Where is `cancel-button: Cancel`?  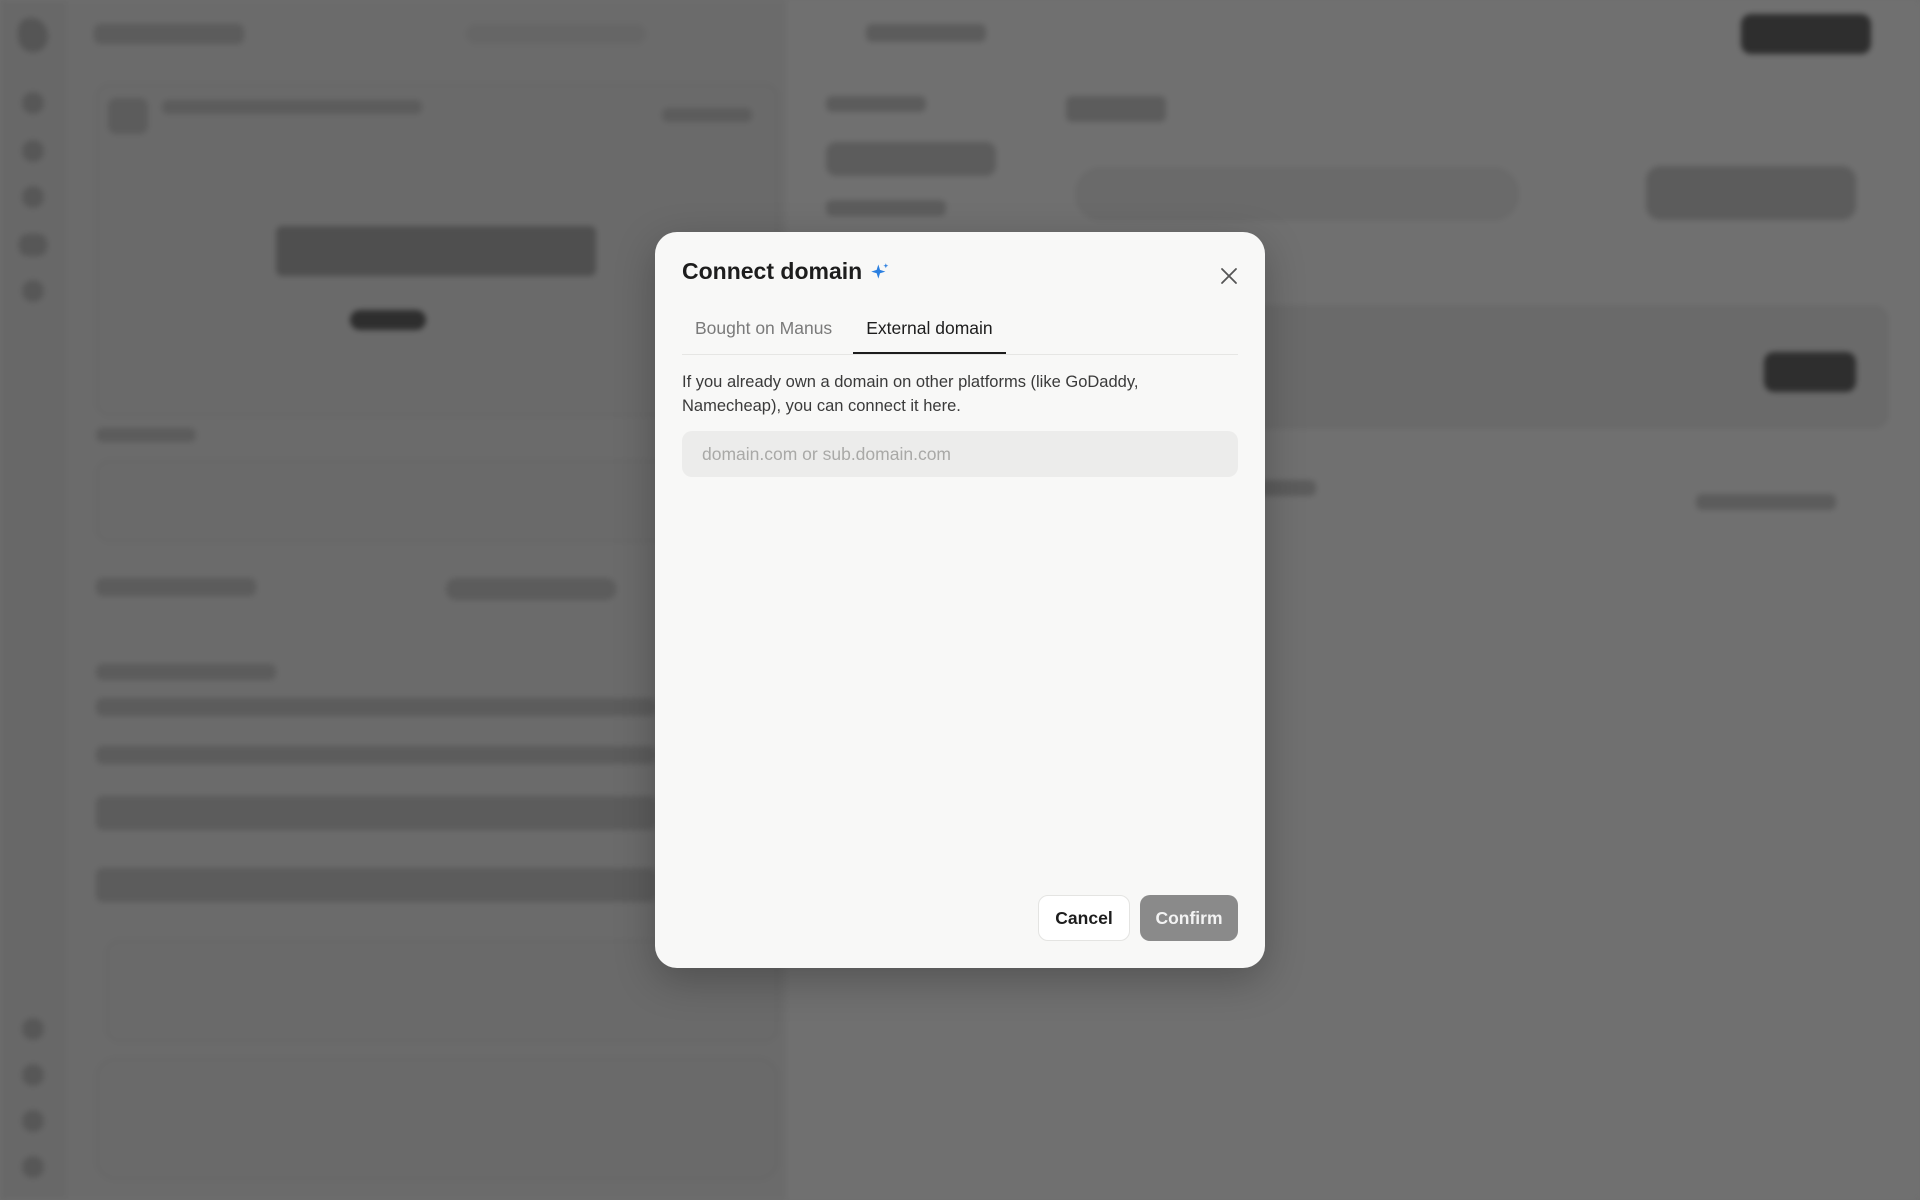 cancel-button: Cancel is located at coordinates (1084, 918).